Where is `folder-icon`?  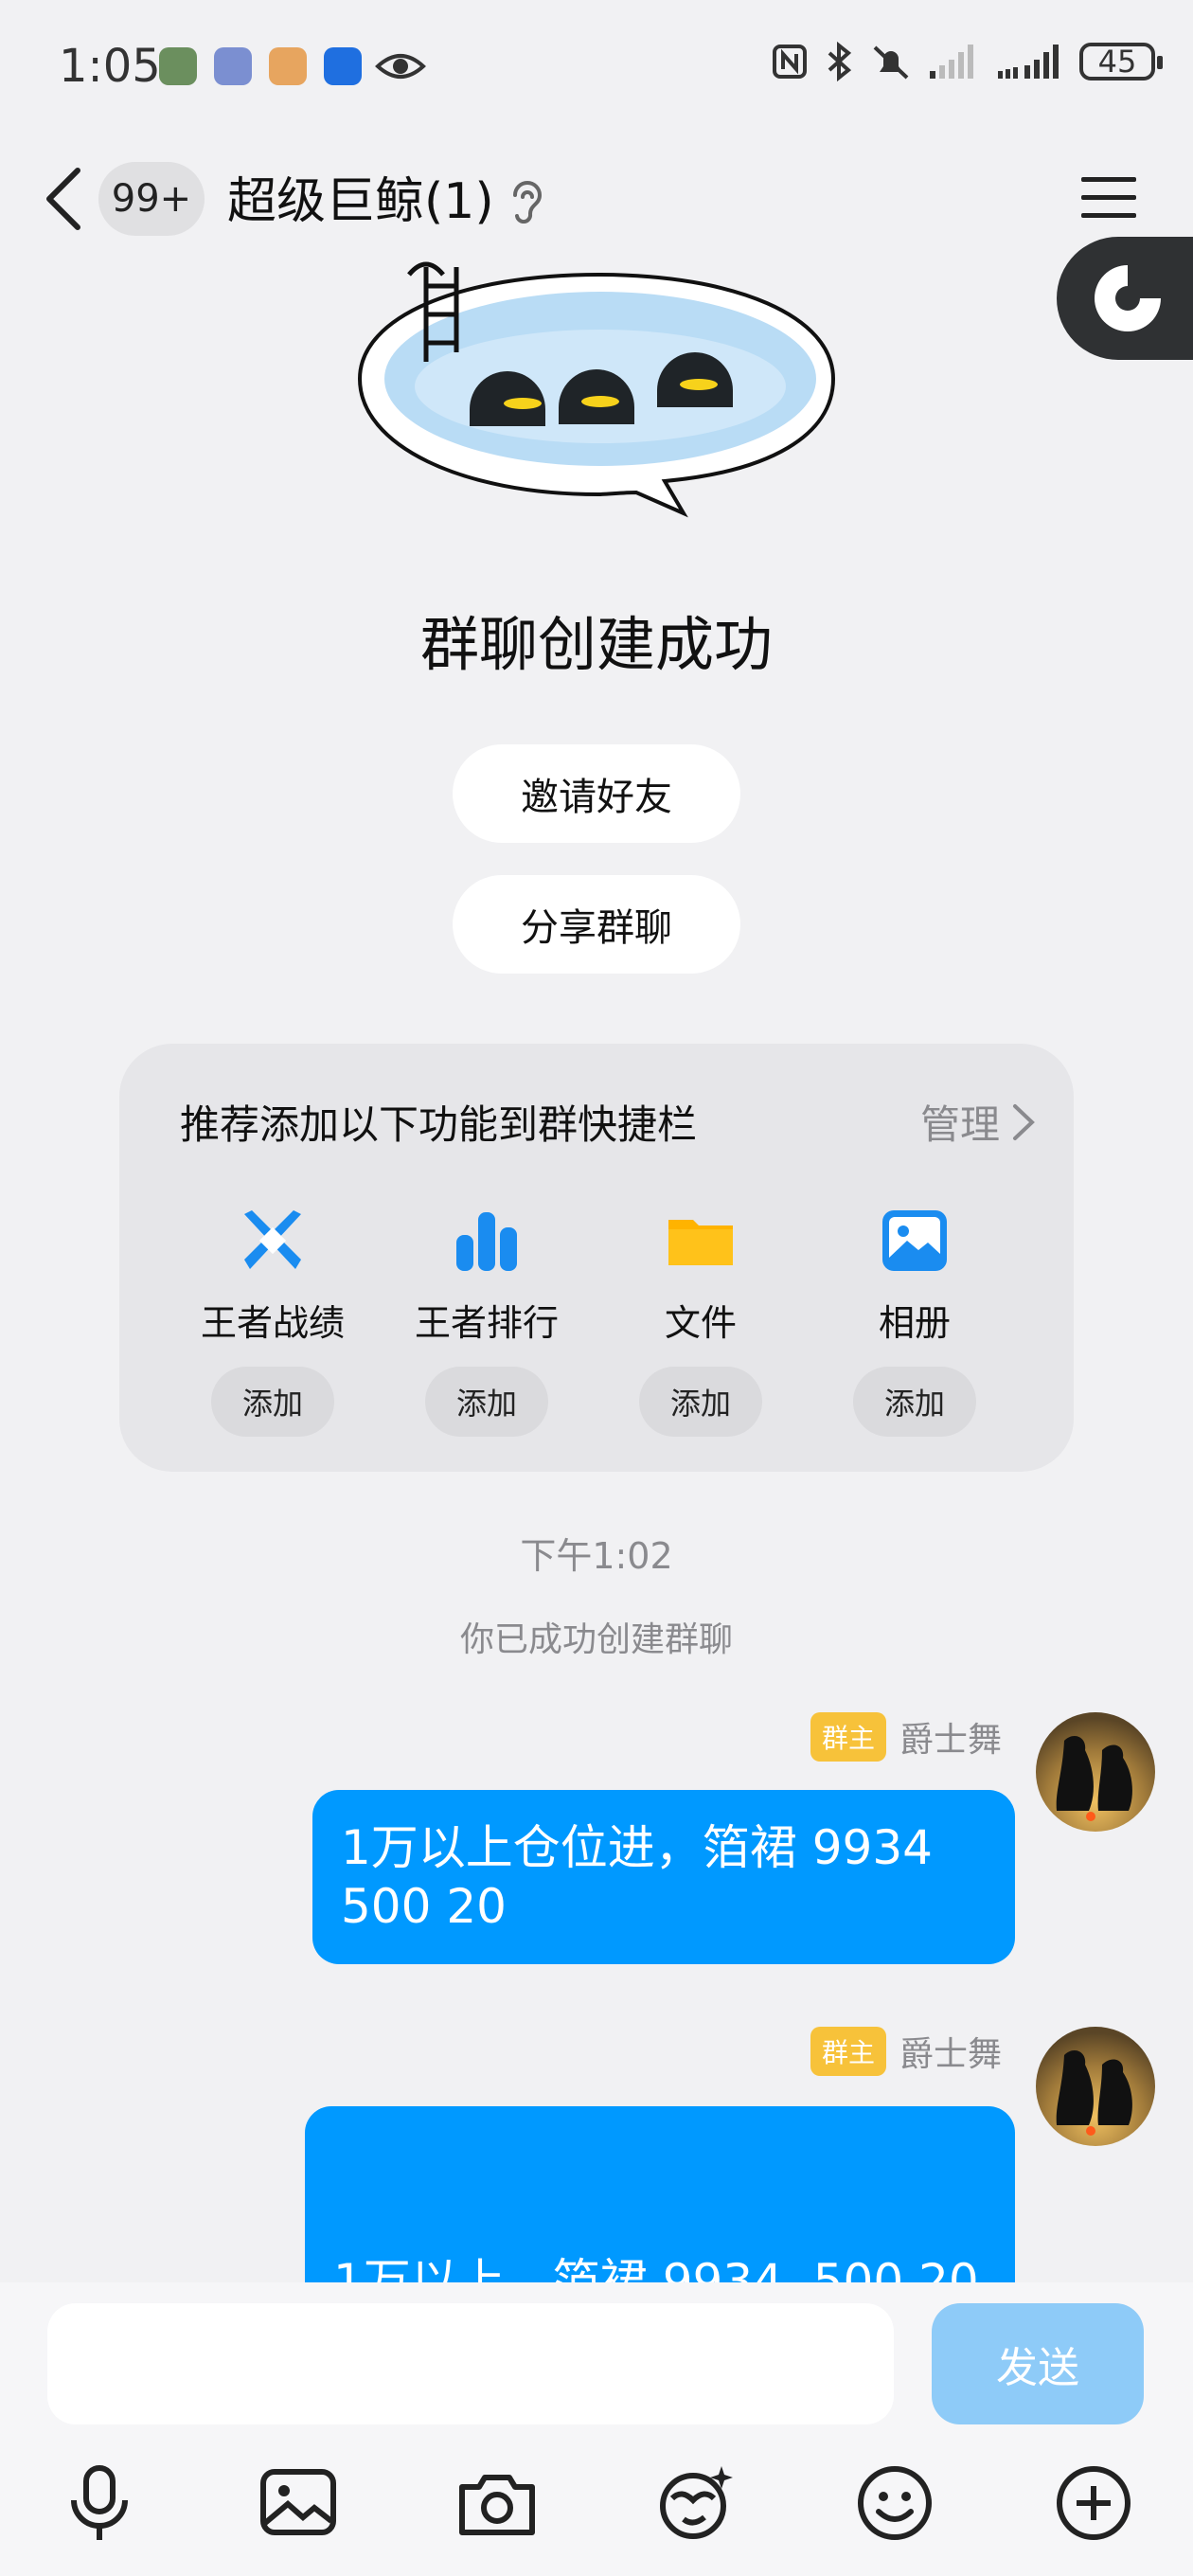 folder-icon is located at coordinates (700, 1242).